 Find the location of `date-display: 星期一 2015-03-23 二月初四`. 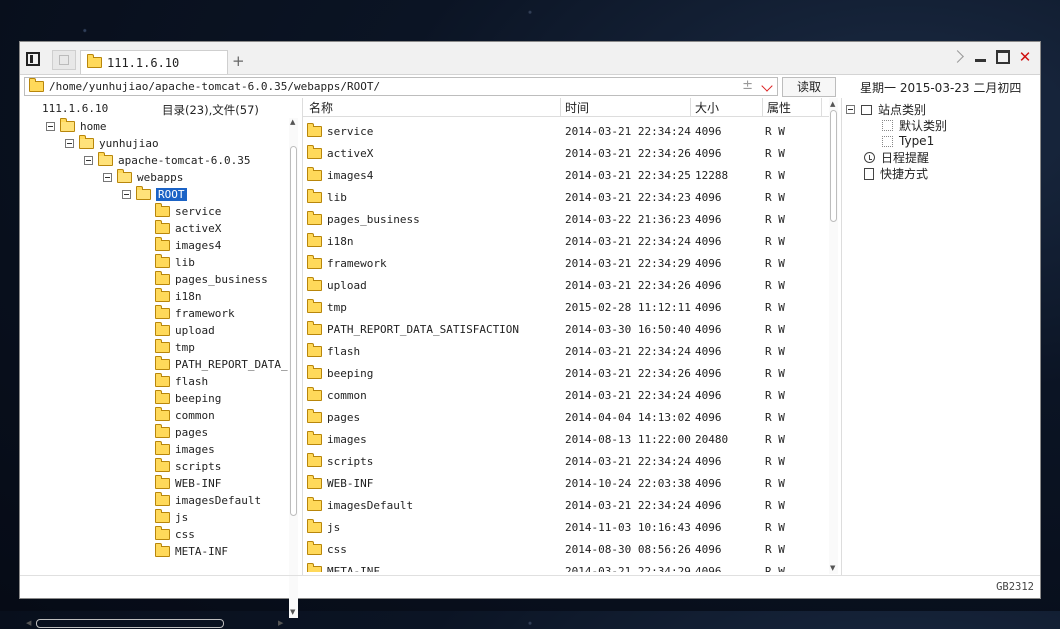

date-display: 星期一 2015-03-23 二月初四 is located at coordinates (941, 88).